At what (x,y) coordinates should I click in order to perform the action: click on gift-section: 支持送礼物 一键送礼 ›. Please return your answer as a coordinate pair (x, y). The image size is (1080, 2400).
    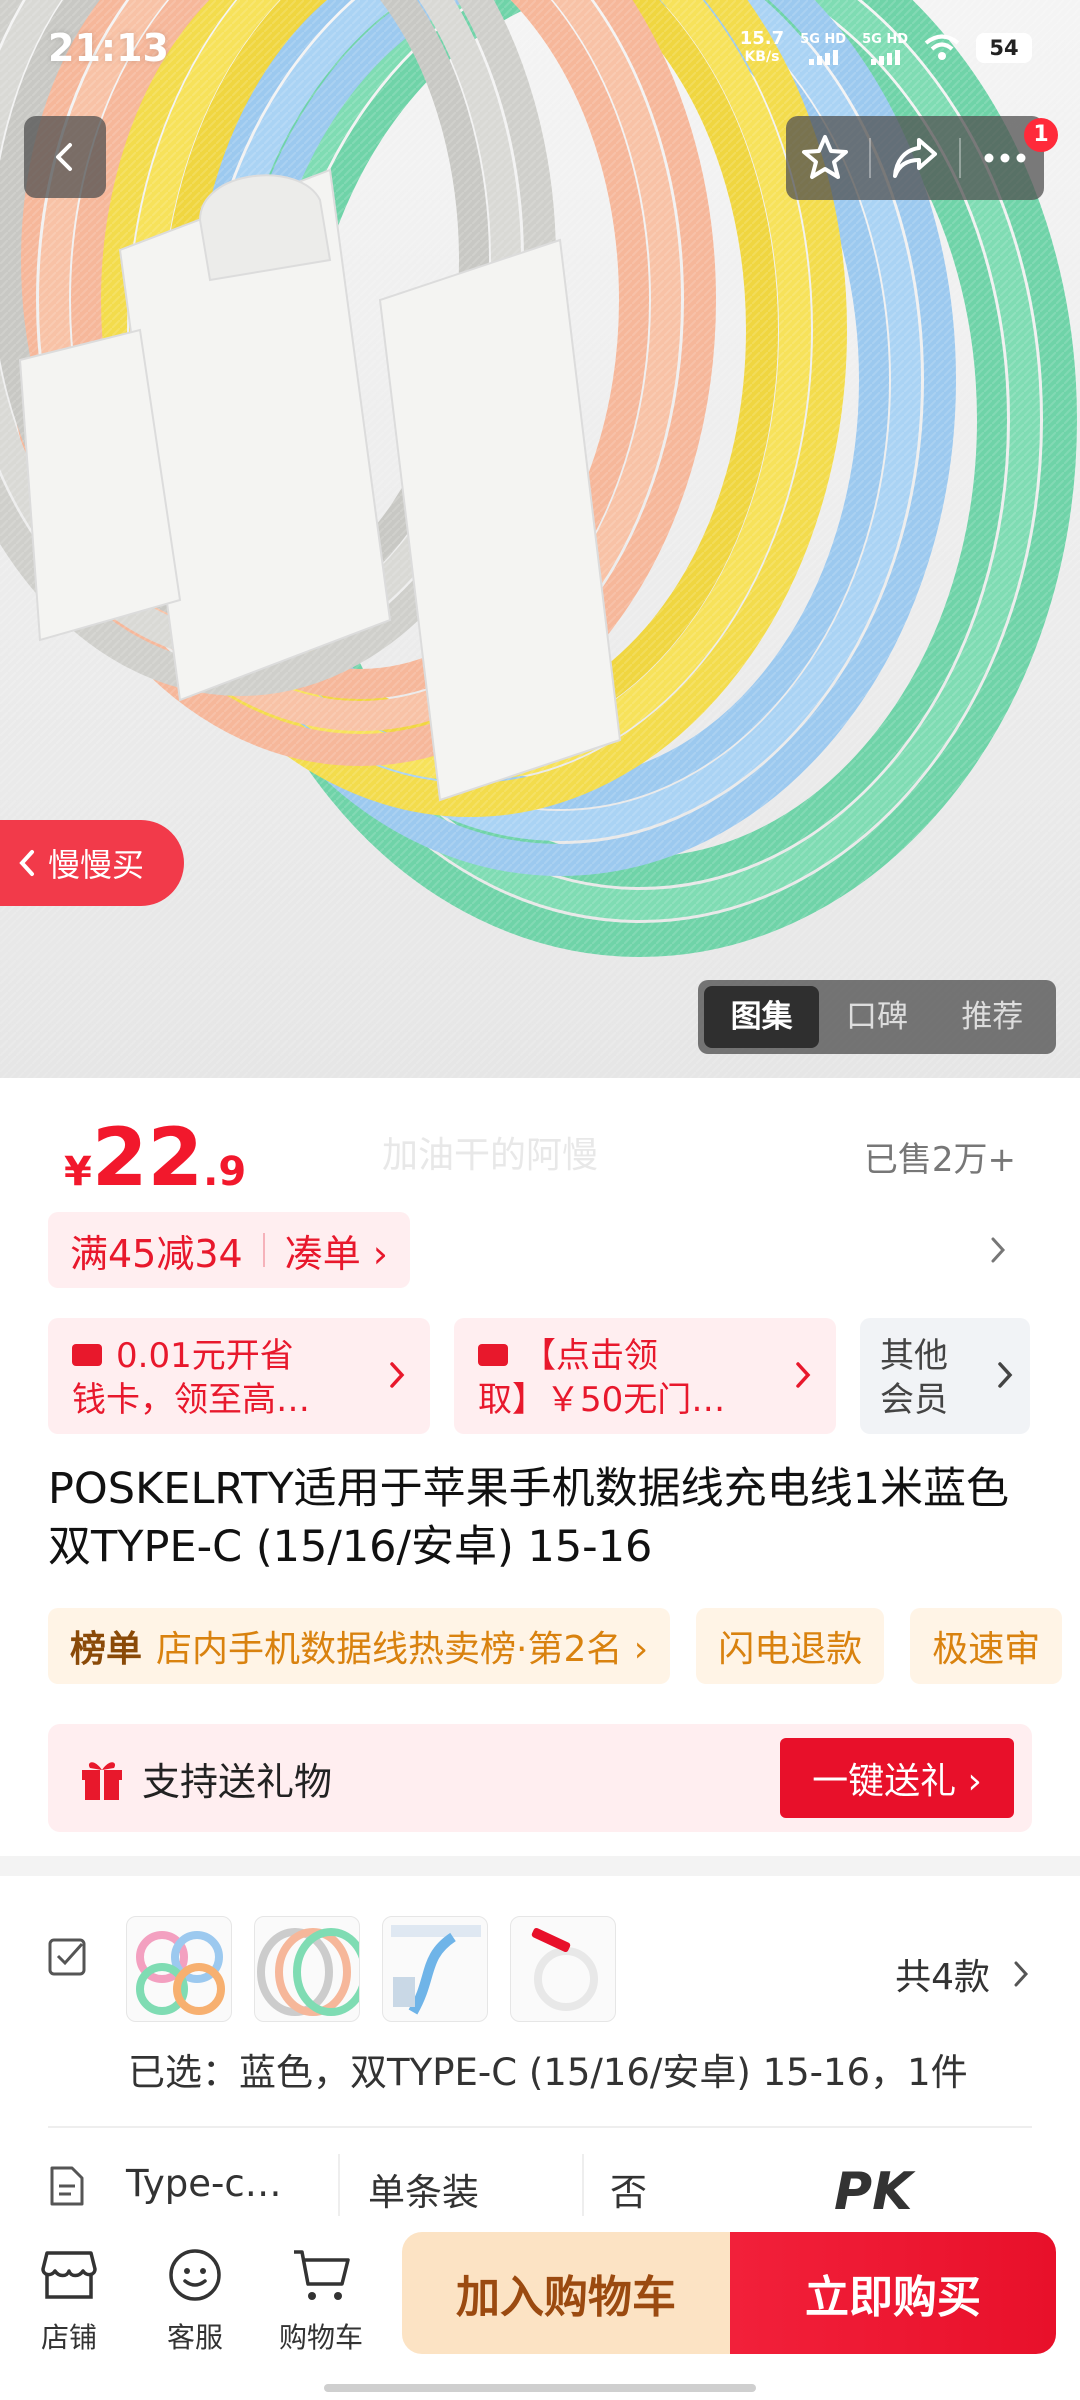
    Looking at the image, I should click on (540, 1778).